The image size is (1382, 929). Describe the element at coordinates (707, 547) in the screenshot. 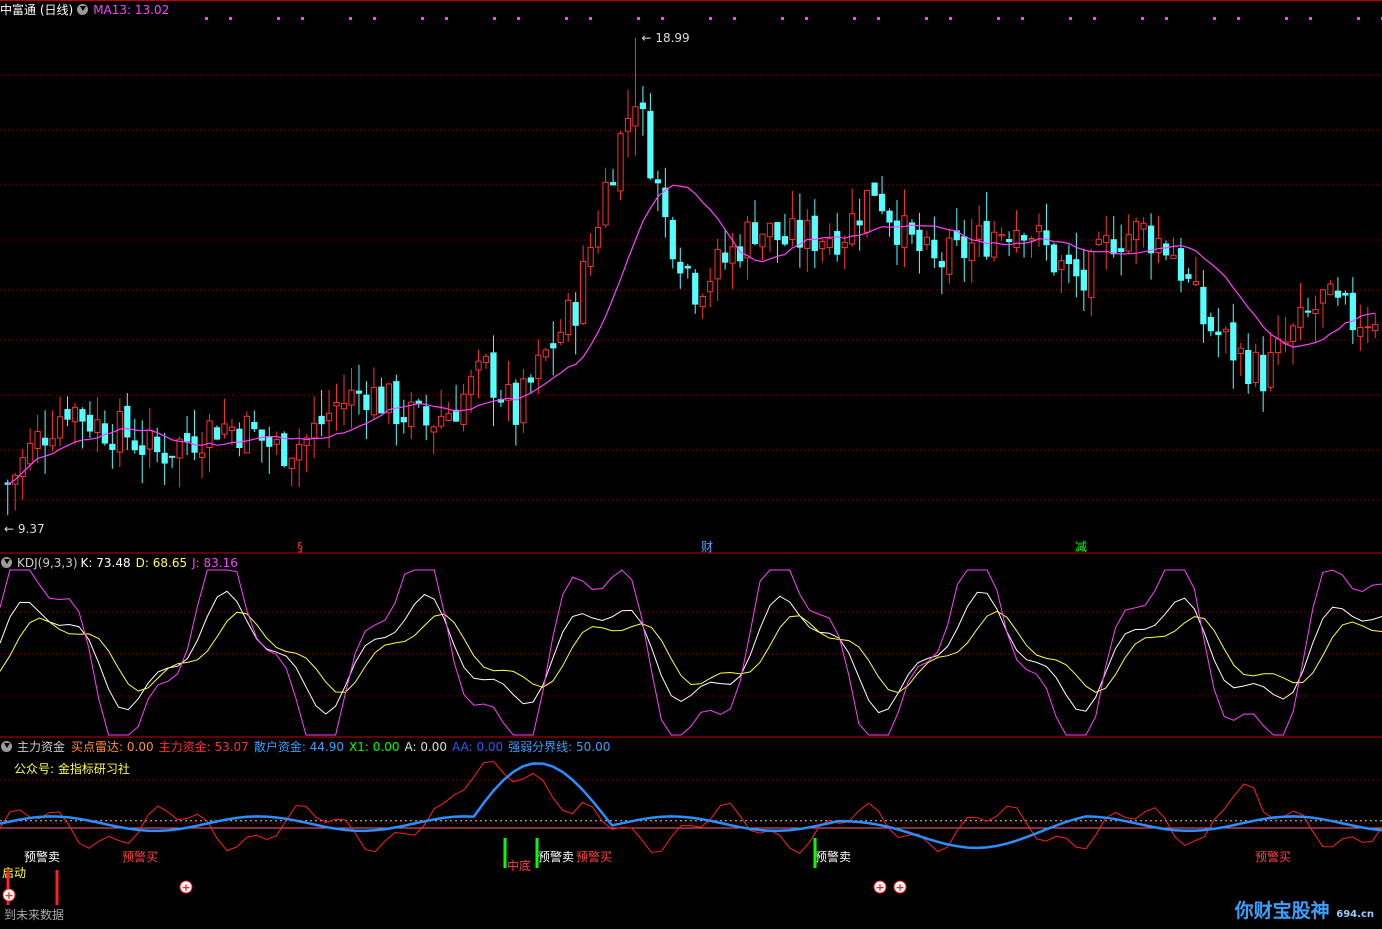

I see `event-marker: 财` at that location.